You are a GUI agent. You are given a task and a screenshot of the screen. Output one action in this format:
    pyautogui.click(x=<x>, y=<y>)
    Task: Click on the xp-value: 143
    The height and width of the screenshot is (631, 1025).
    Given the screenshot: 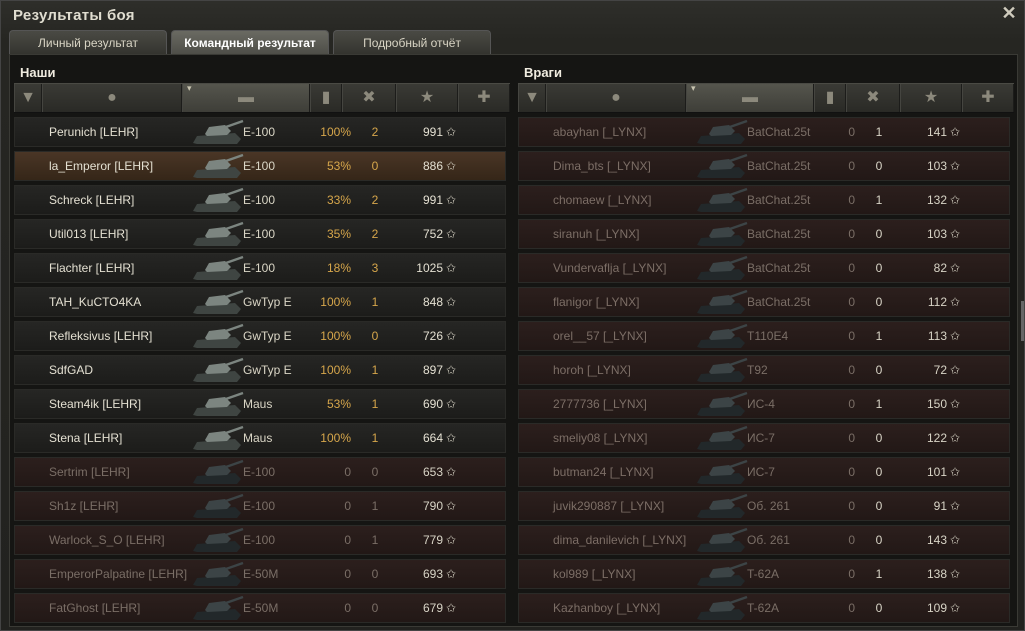 What is the action you would take?
    pyautogui.click(x=936, y=540)
    